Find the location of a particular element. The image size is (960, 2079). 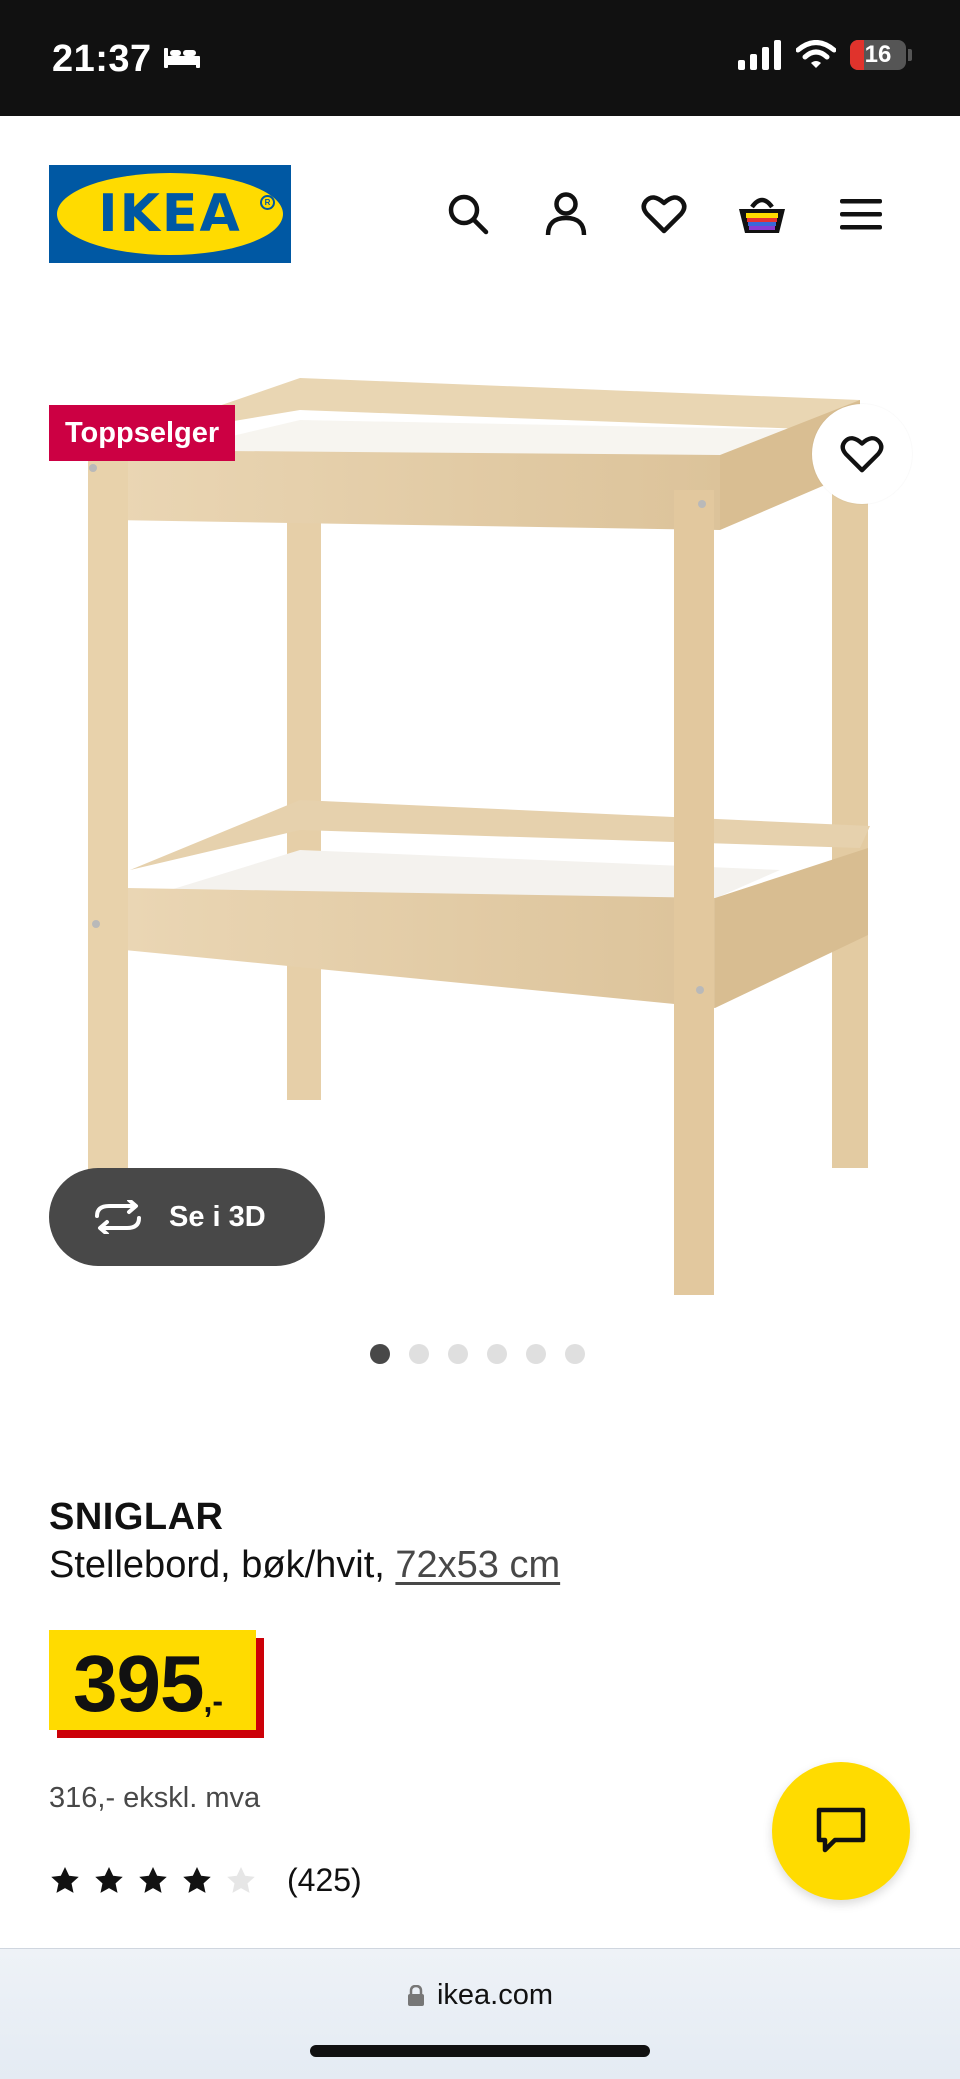

review-count: (425) is located at coordinates (324, 1880).